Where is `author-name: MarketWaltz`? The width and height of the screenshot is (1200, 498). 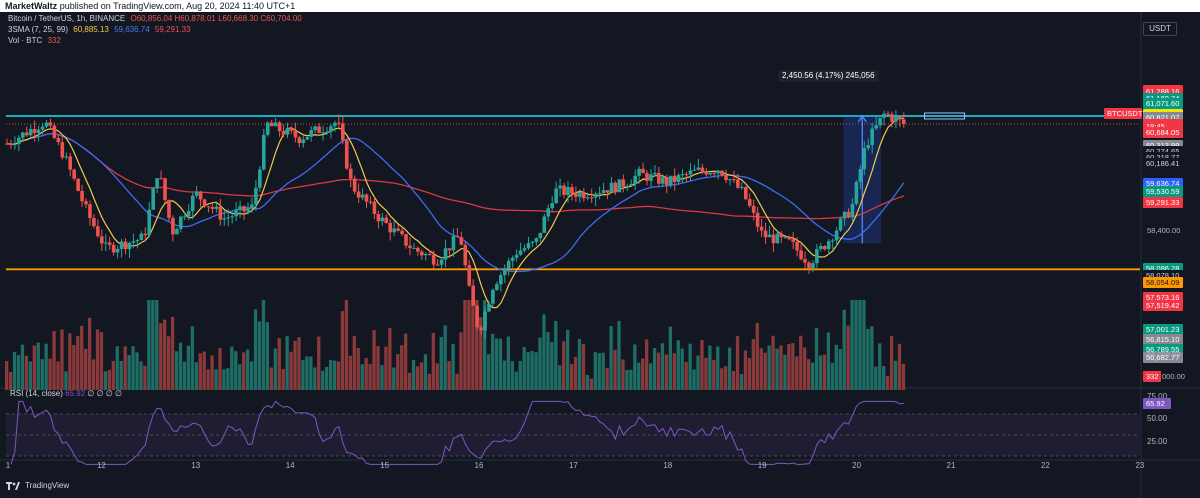 author-name: MarketWaltz is located at coordinates (31, 6).